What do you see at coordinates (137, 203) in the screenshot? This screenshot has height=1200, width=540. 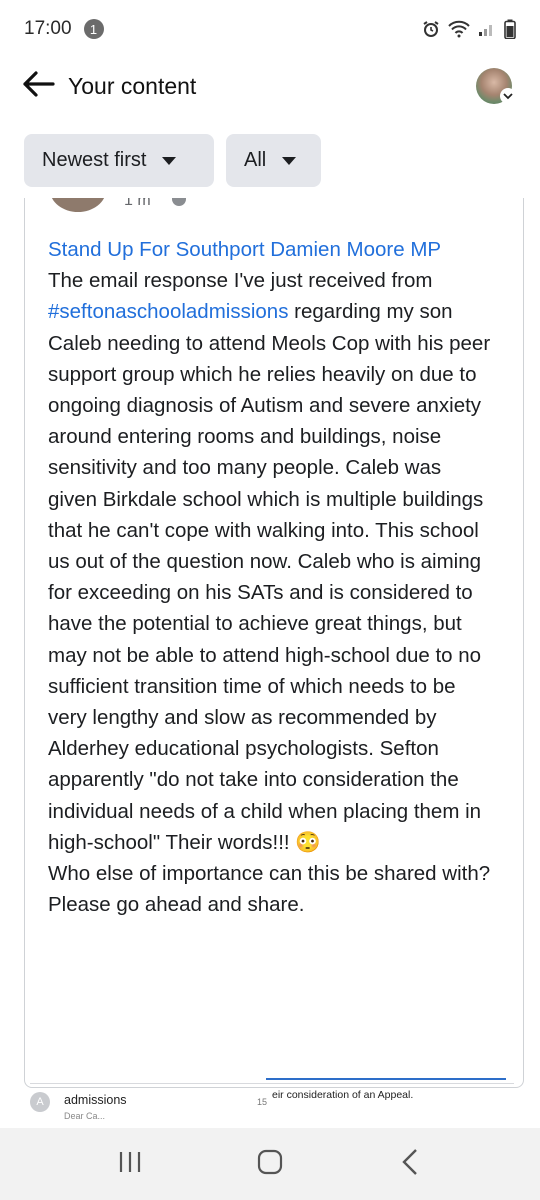 I see `post-timestamp: 1 m` at bounding box center [137, 203].